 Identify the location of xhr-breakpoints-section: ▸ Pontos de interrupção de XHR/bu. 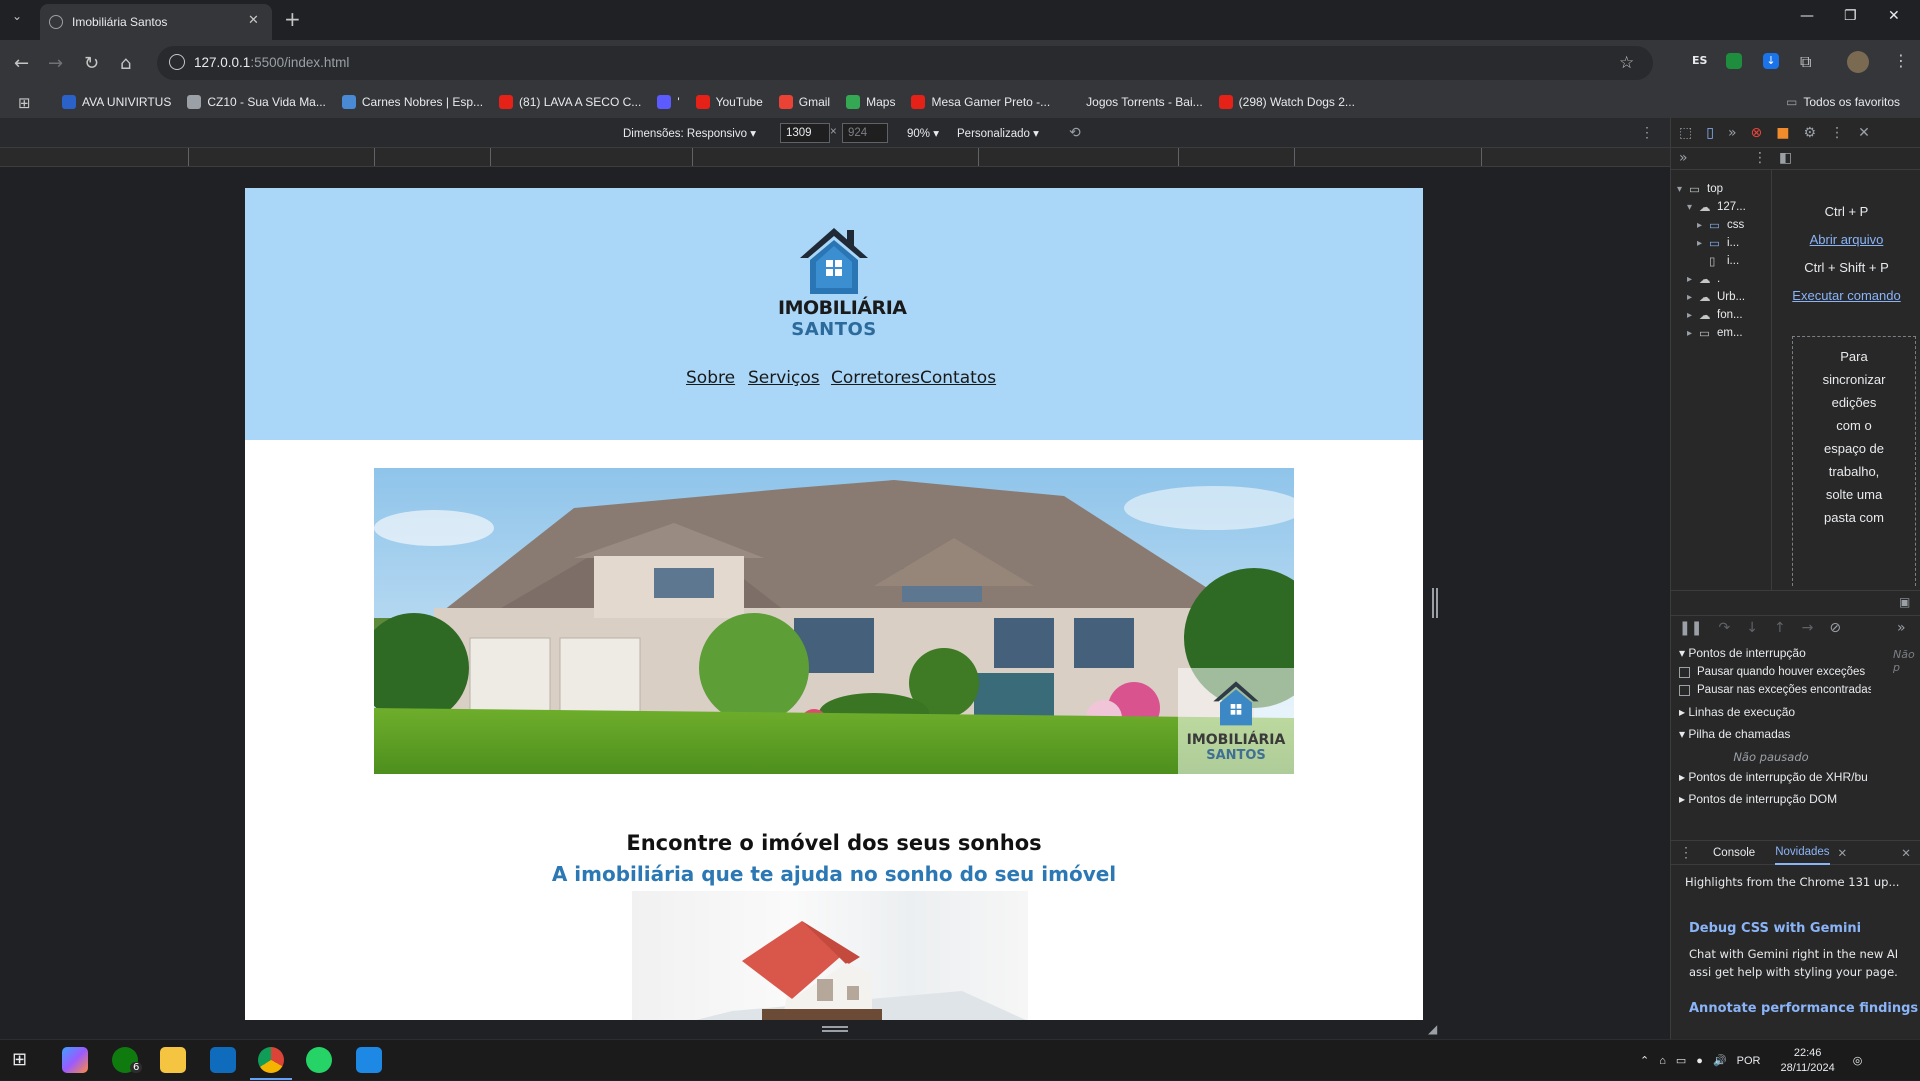
(1771, 777).